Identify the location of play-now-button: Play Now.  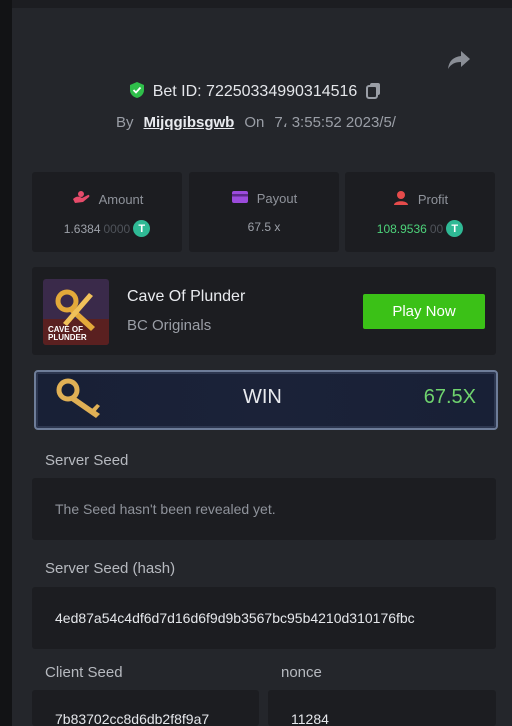
(424, 311).